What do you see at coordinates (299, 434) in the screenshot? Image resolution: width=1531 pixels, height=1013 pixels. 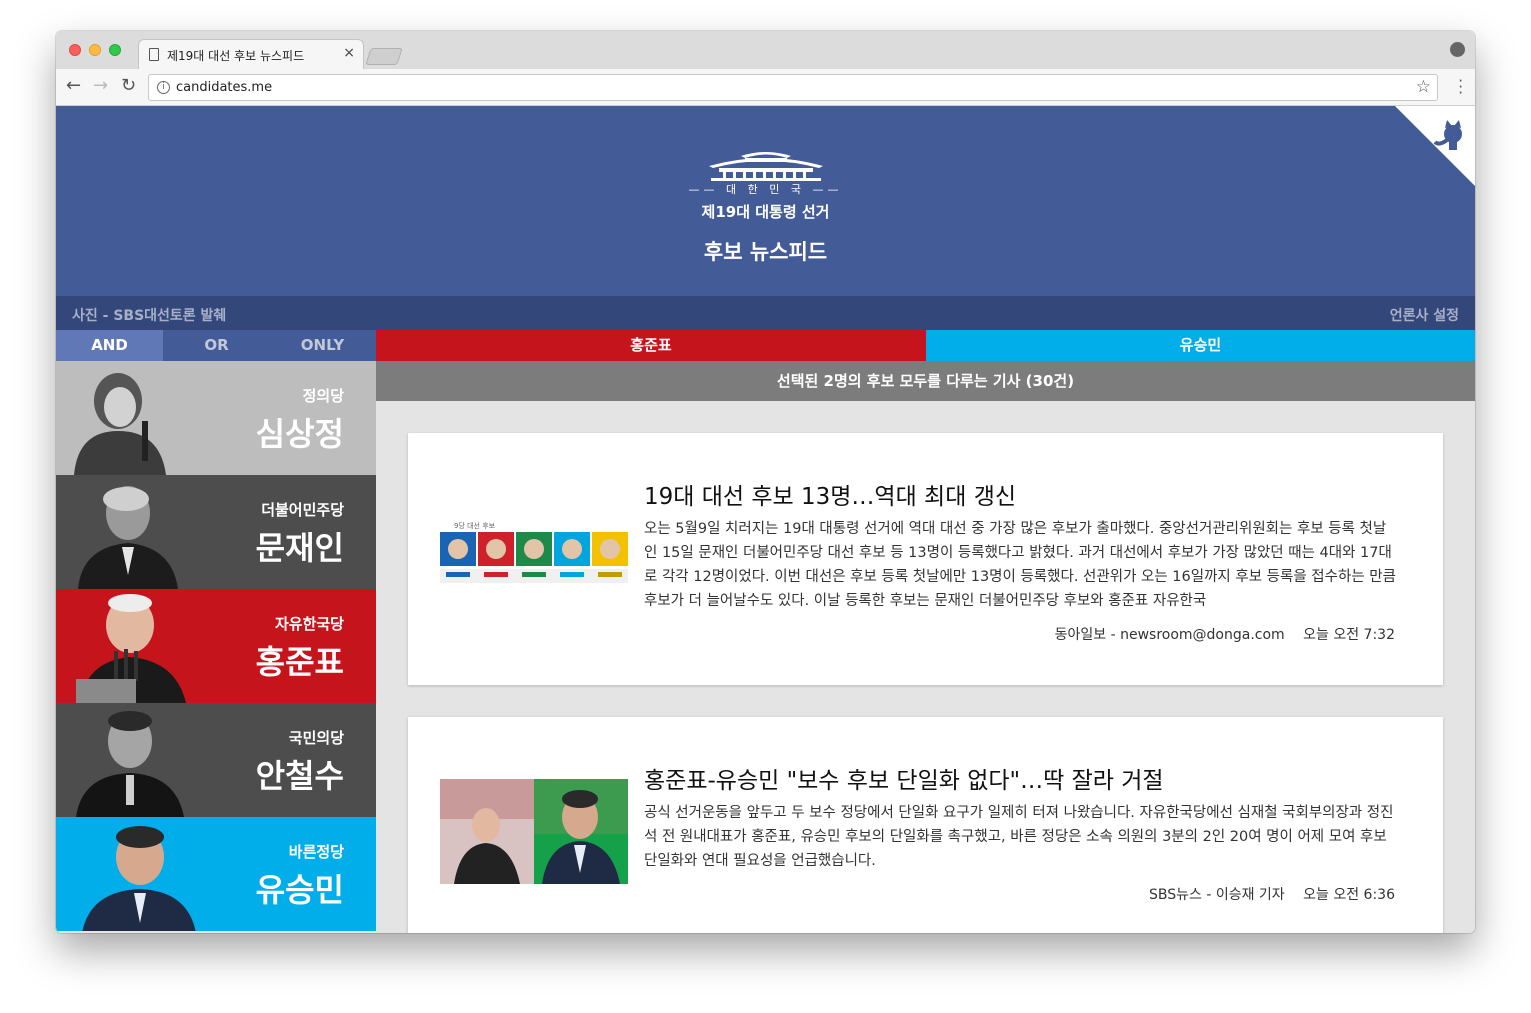 I see `candidate-name: 심상정` at bounding box center [299, 434].